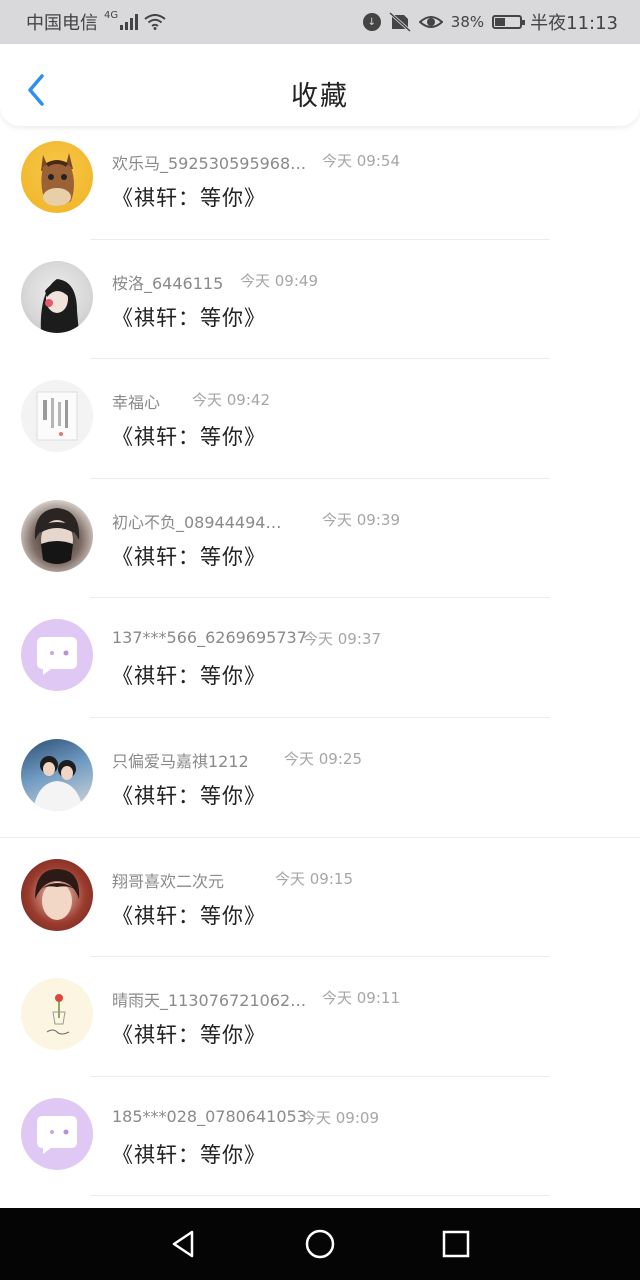 This screenshot has width=640, height=1280. I want to click on item-name: 翔哥喜欢二次元, so click(168, 881).